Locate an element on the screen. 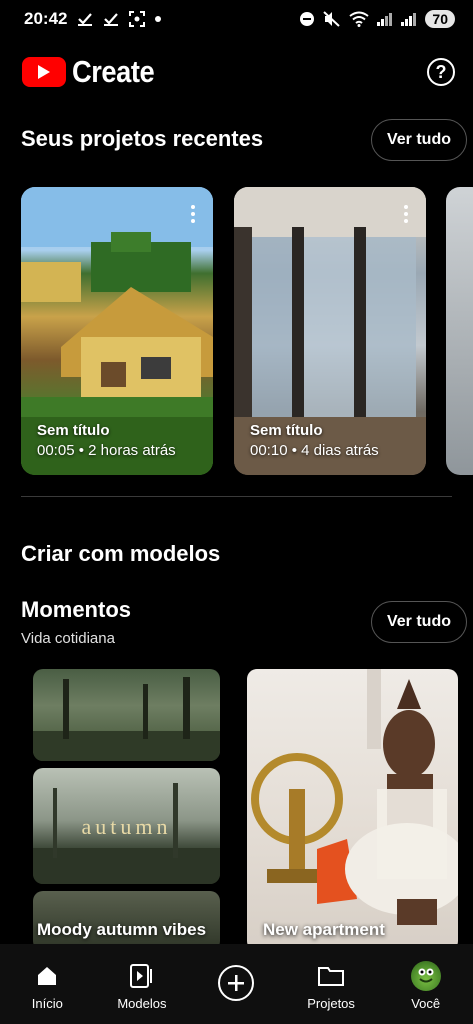 The height and width of the screenshot is (1024, 473). nav-projects-label: Projetos is located at coordinates (331, 1003).